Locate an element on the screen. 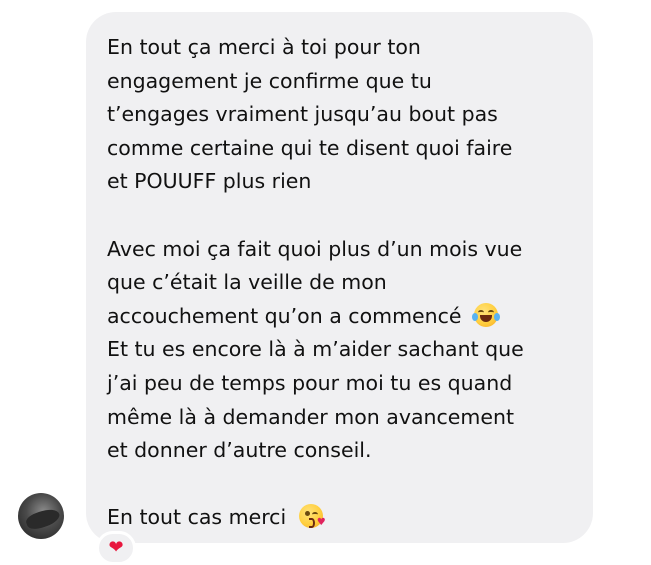  heart-icon: ❤ is located at coordinates (116, 547).